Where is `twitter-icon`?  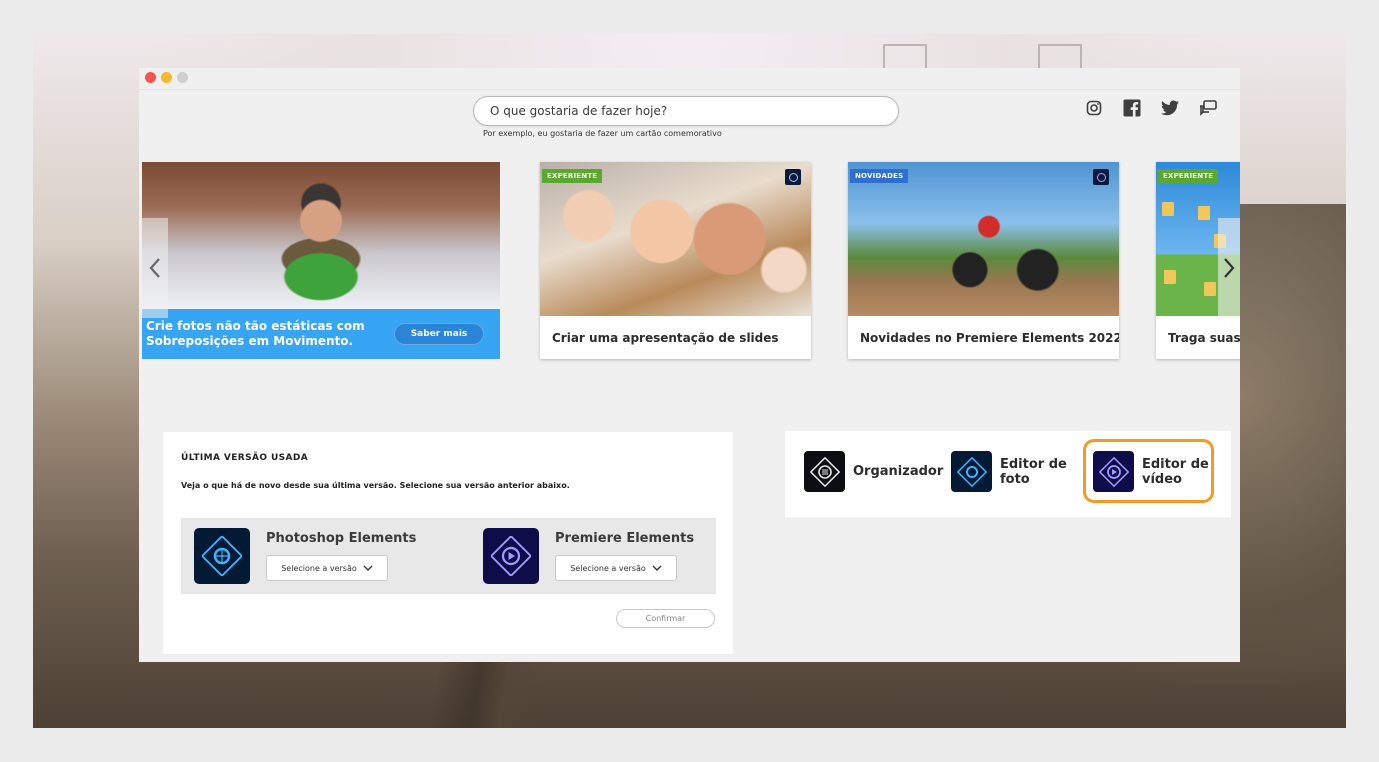
twitter-icon is located at coordinates (1170, 108).